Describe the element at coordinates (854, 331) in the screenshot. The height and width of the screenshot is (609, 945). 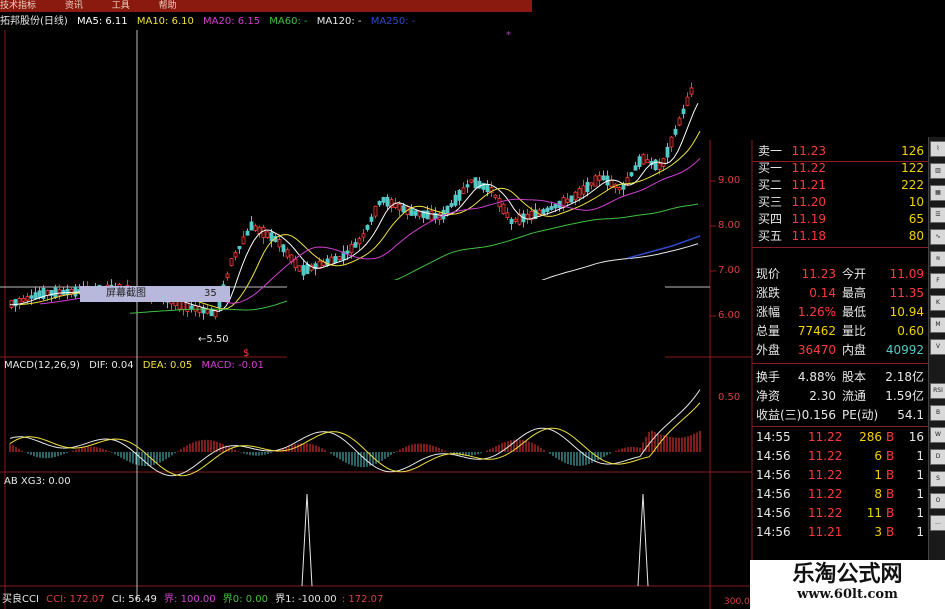
I see `quote-label: 量比` at that location.